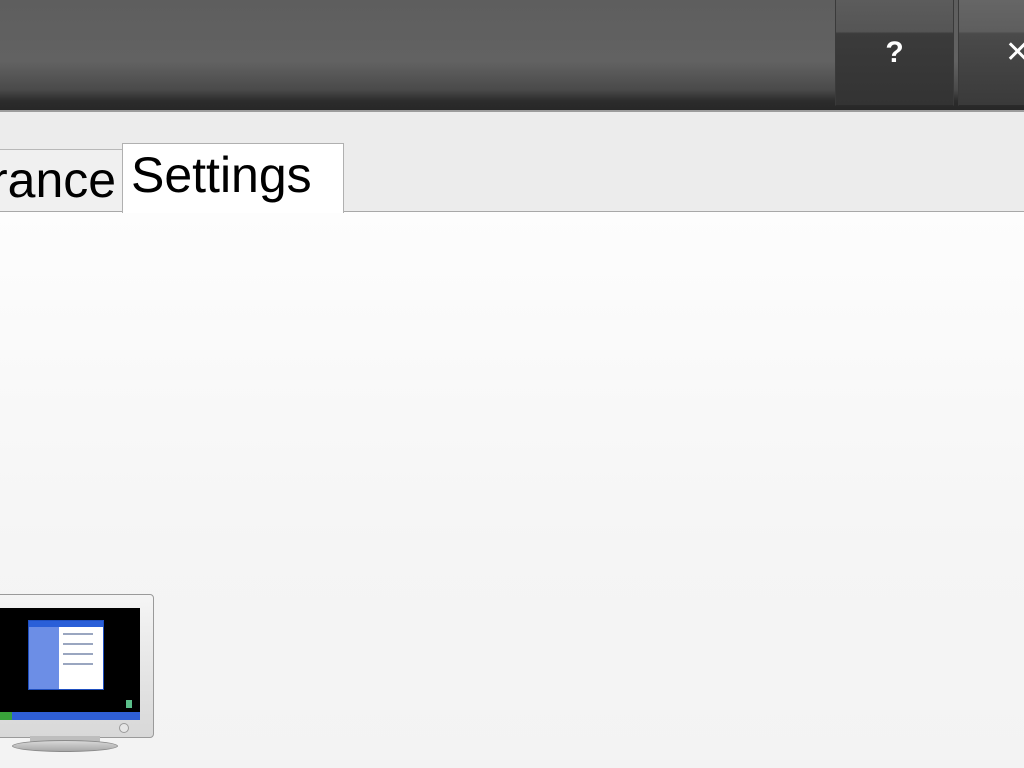  What do you see at coordinates (991, 53) in the screenshot?
I see `close-button: ✕` at bounding box center [991, 53].